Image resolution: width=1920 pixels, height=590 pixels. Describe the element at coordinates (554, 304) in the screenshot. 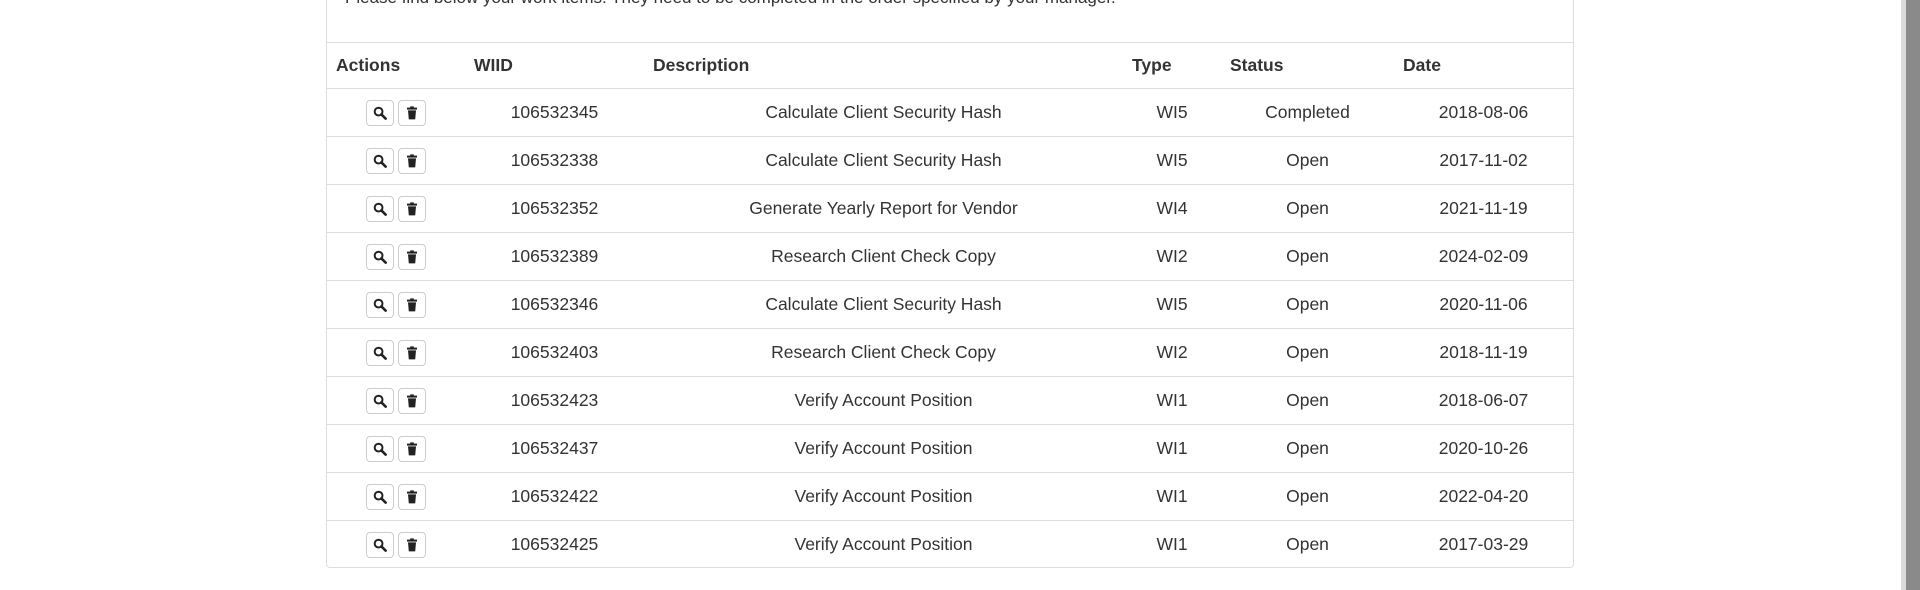

I see `cell-wiid: 106532346` at that location.